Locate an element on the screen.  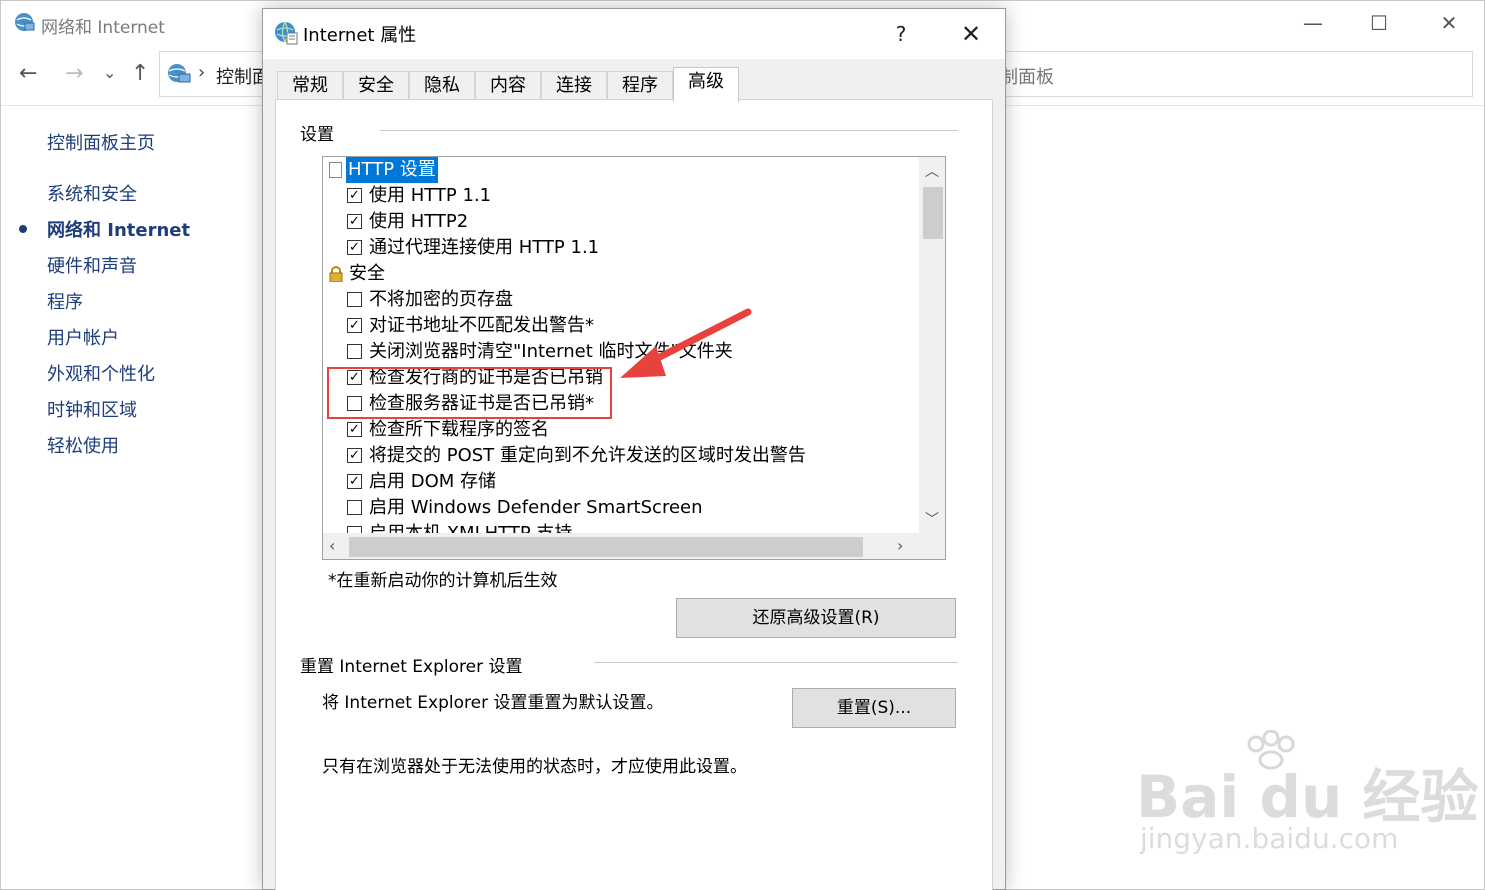
scroll-left-chevron-icon: ‹ is located at coordinates (332, 545).